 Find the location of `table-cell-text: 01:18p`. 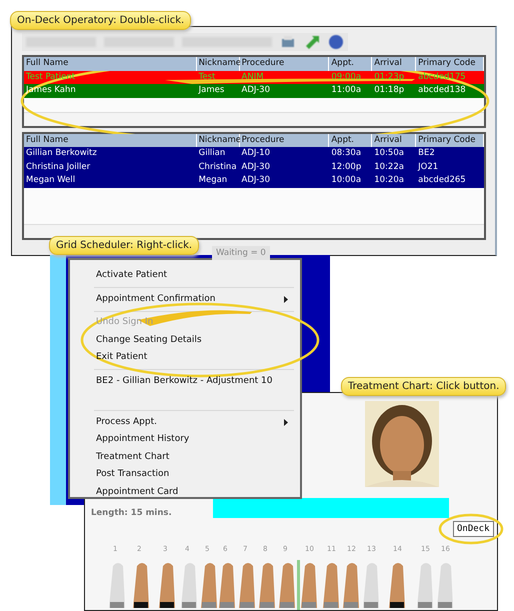

table-cell-text: 01:18p is located at coordinates (389, 90).